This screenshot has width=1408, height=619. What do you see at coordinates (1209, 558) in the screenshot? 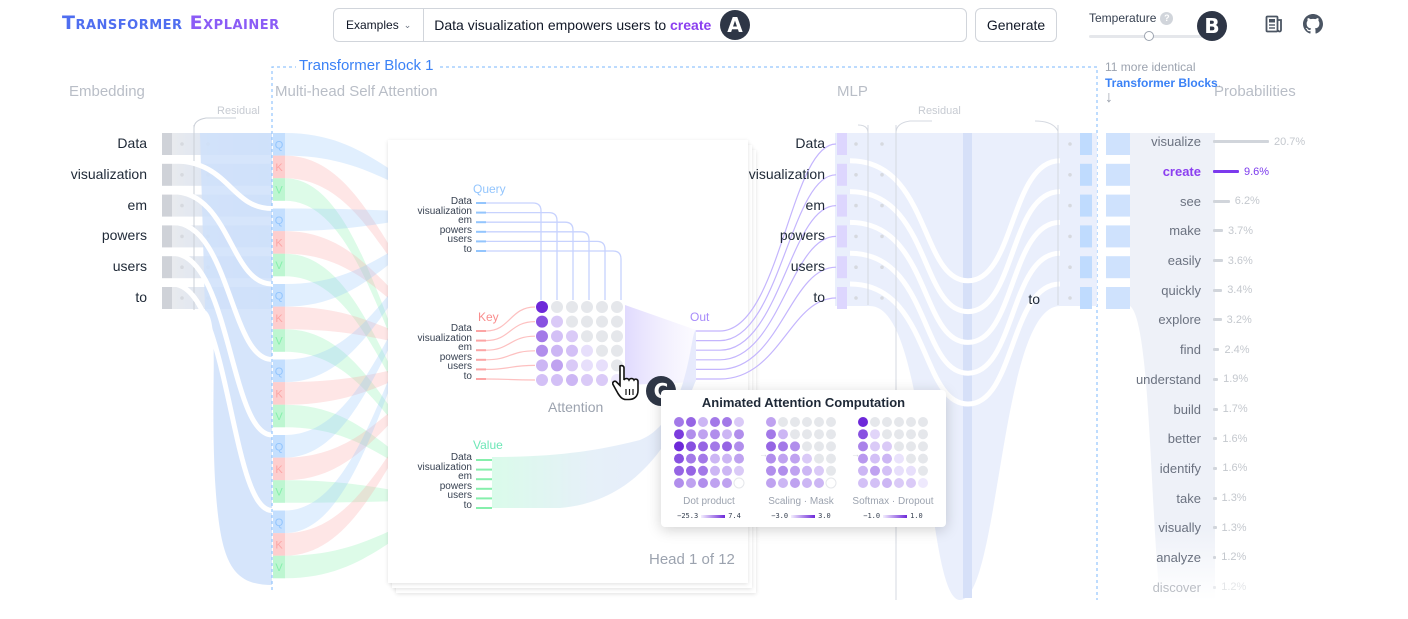
I see `probability-row: analyze 1.2%` at bounding box center [1209, 558].